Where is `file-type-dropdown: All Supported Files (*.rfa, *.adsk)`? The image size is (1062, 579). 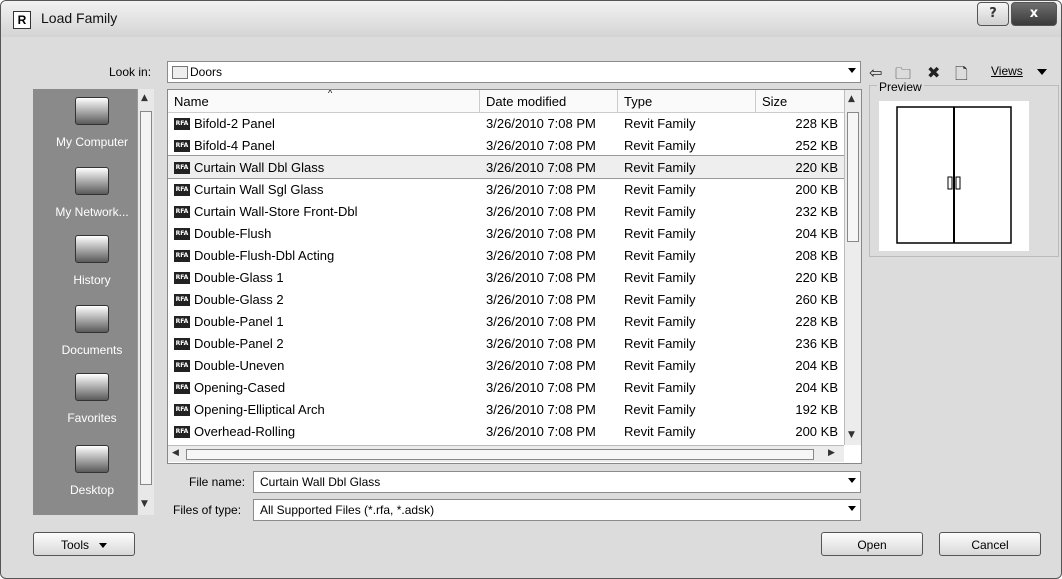 file-type-dropdown: All Supported Files (*.rfa, *.adsk) is located at coordinates (557, 510).